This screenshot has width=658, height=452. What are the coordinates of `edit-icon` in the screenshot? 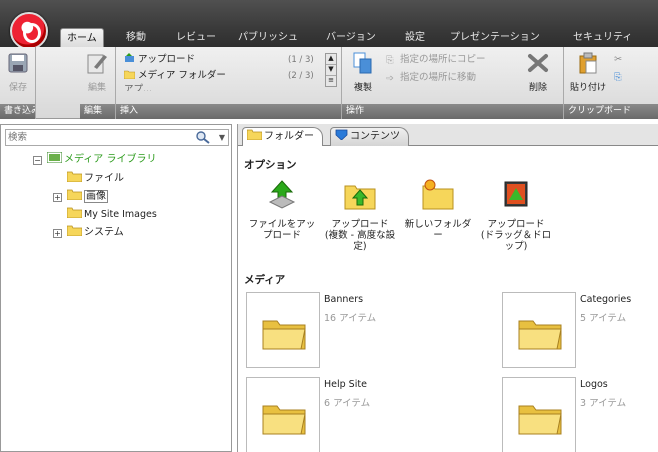 It's located at (97, 64).